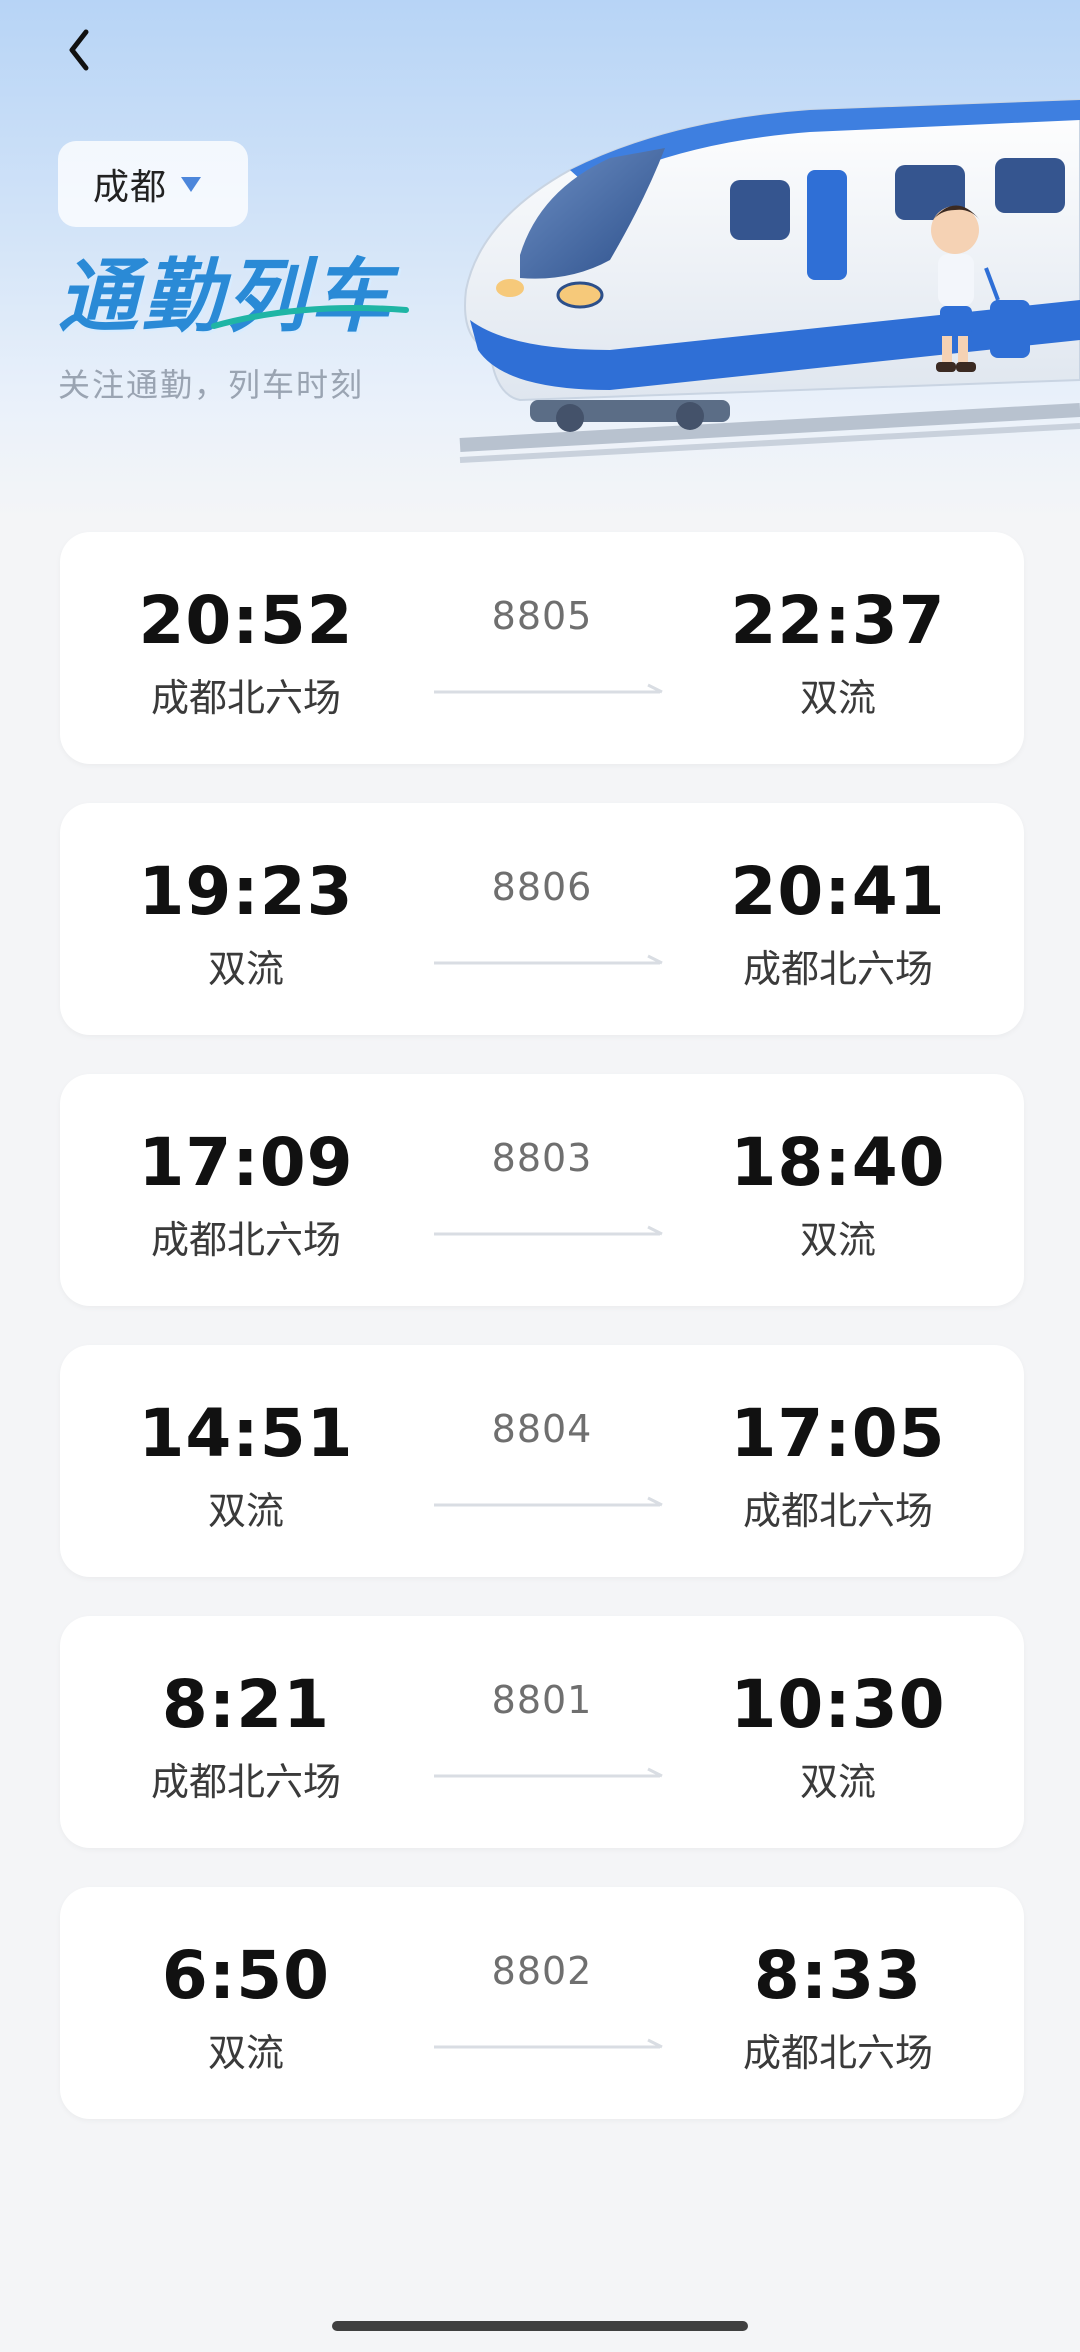 This screenshot has width=1080, height=2352. I want to click on depart-time: 14:51, so click(246, 1433).